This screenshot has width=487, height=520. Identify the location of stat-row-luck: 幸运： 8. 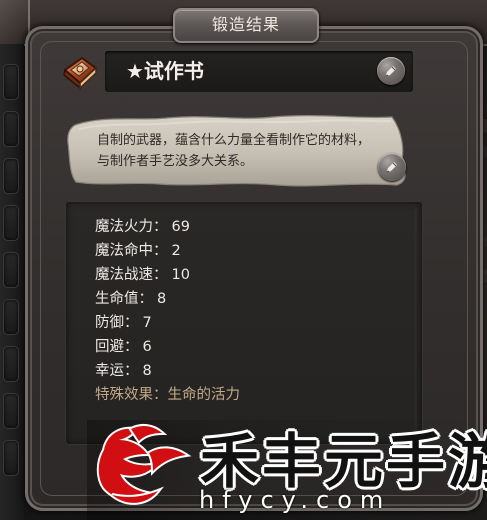
(123, 371).